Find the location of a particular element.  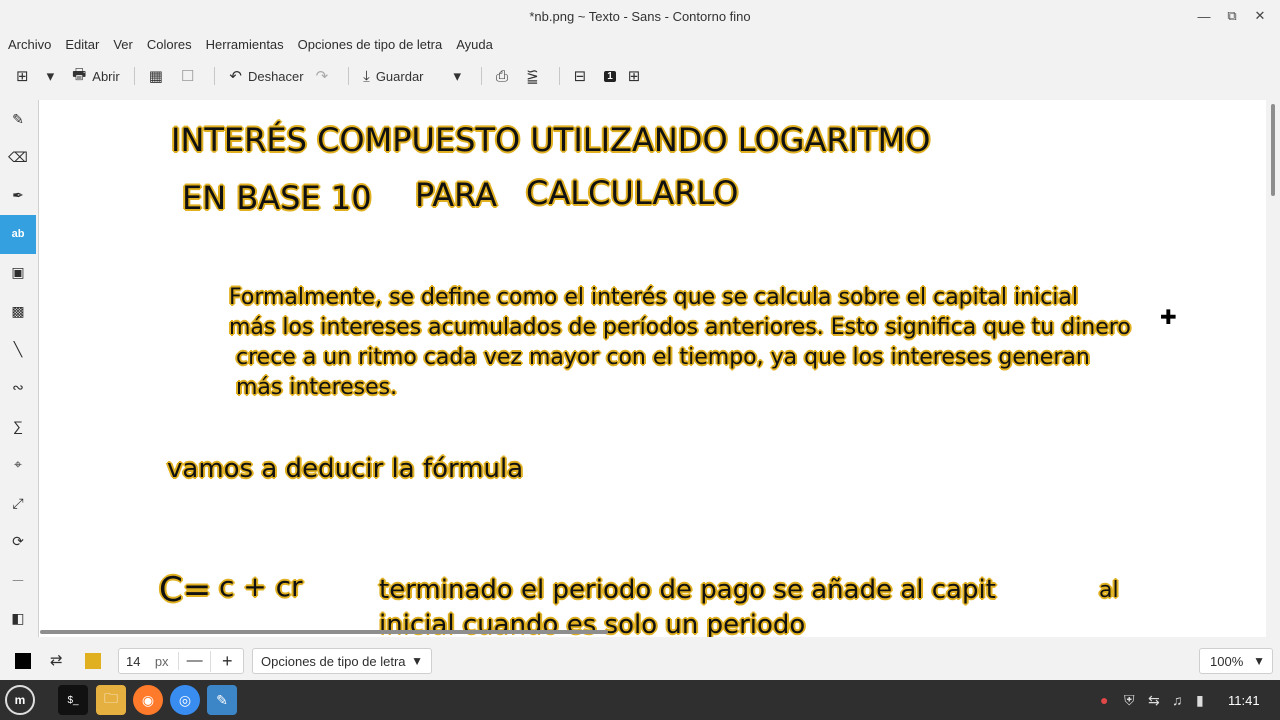

maximize-icon: ⧉ is located at coordinates (1232, 16).